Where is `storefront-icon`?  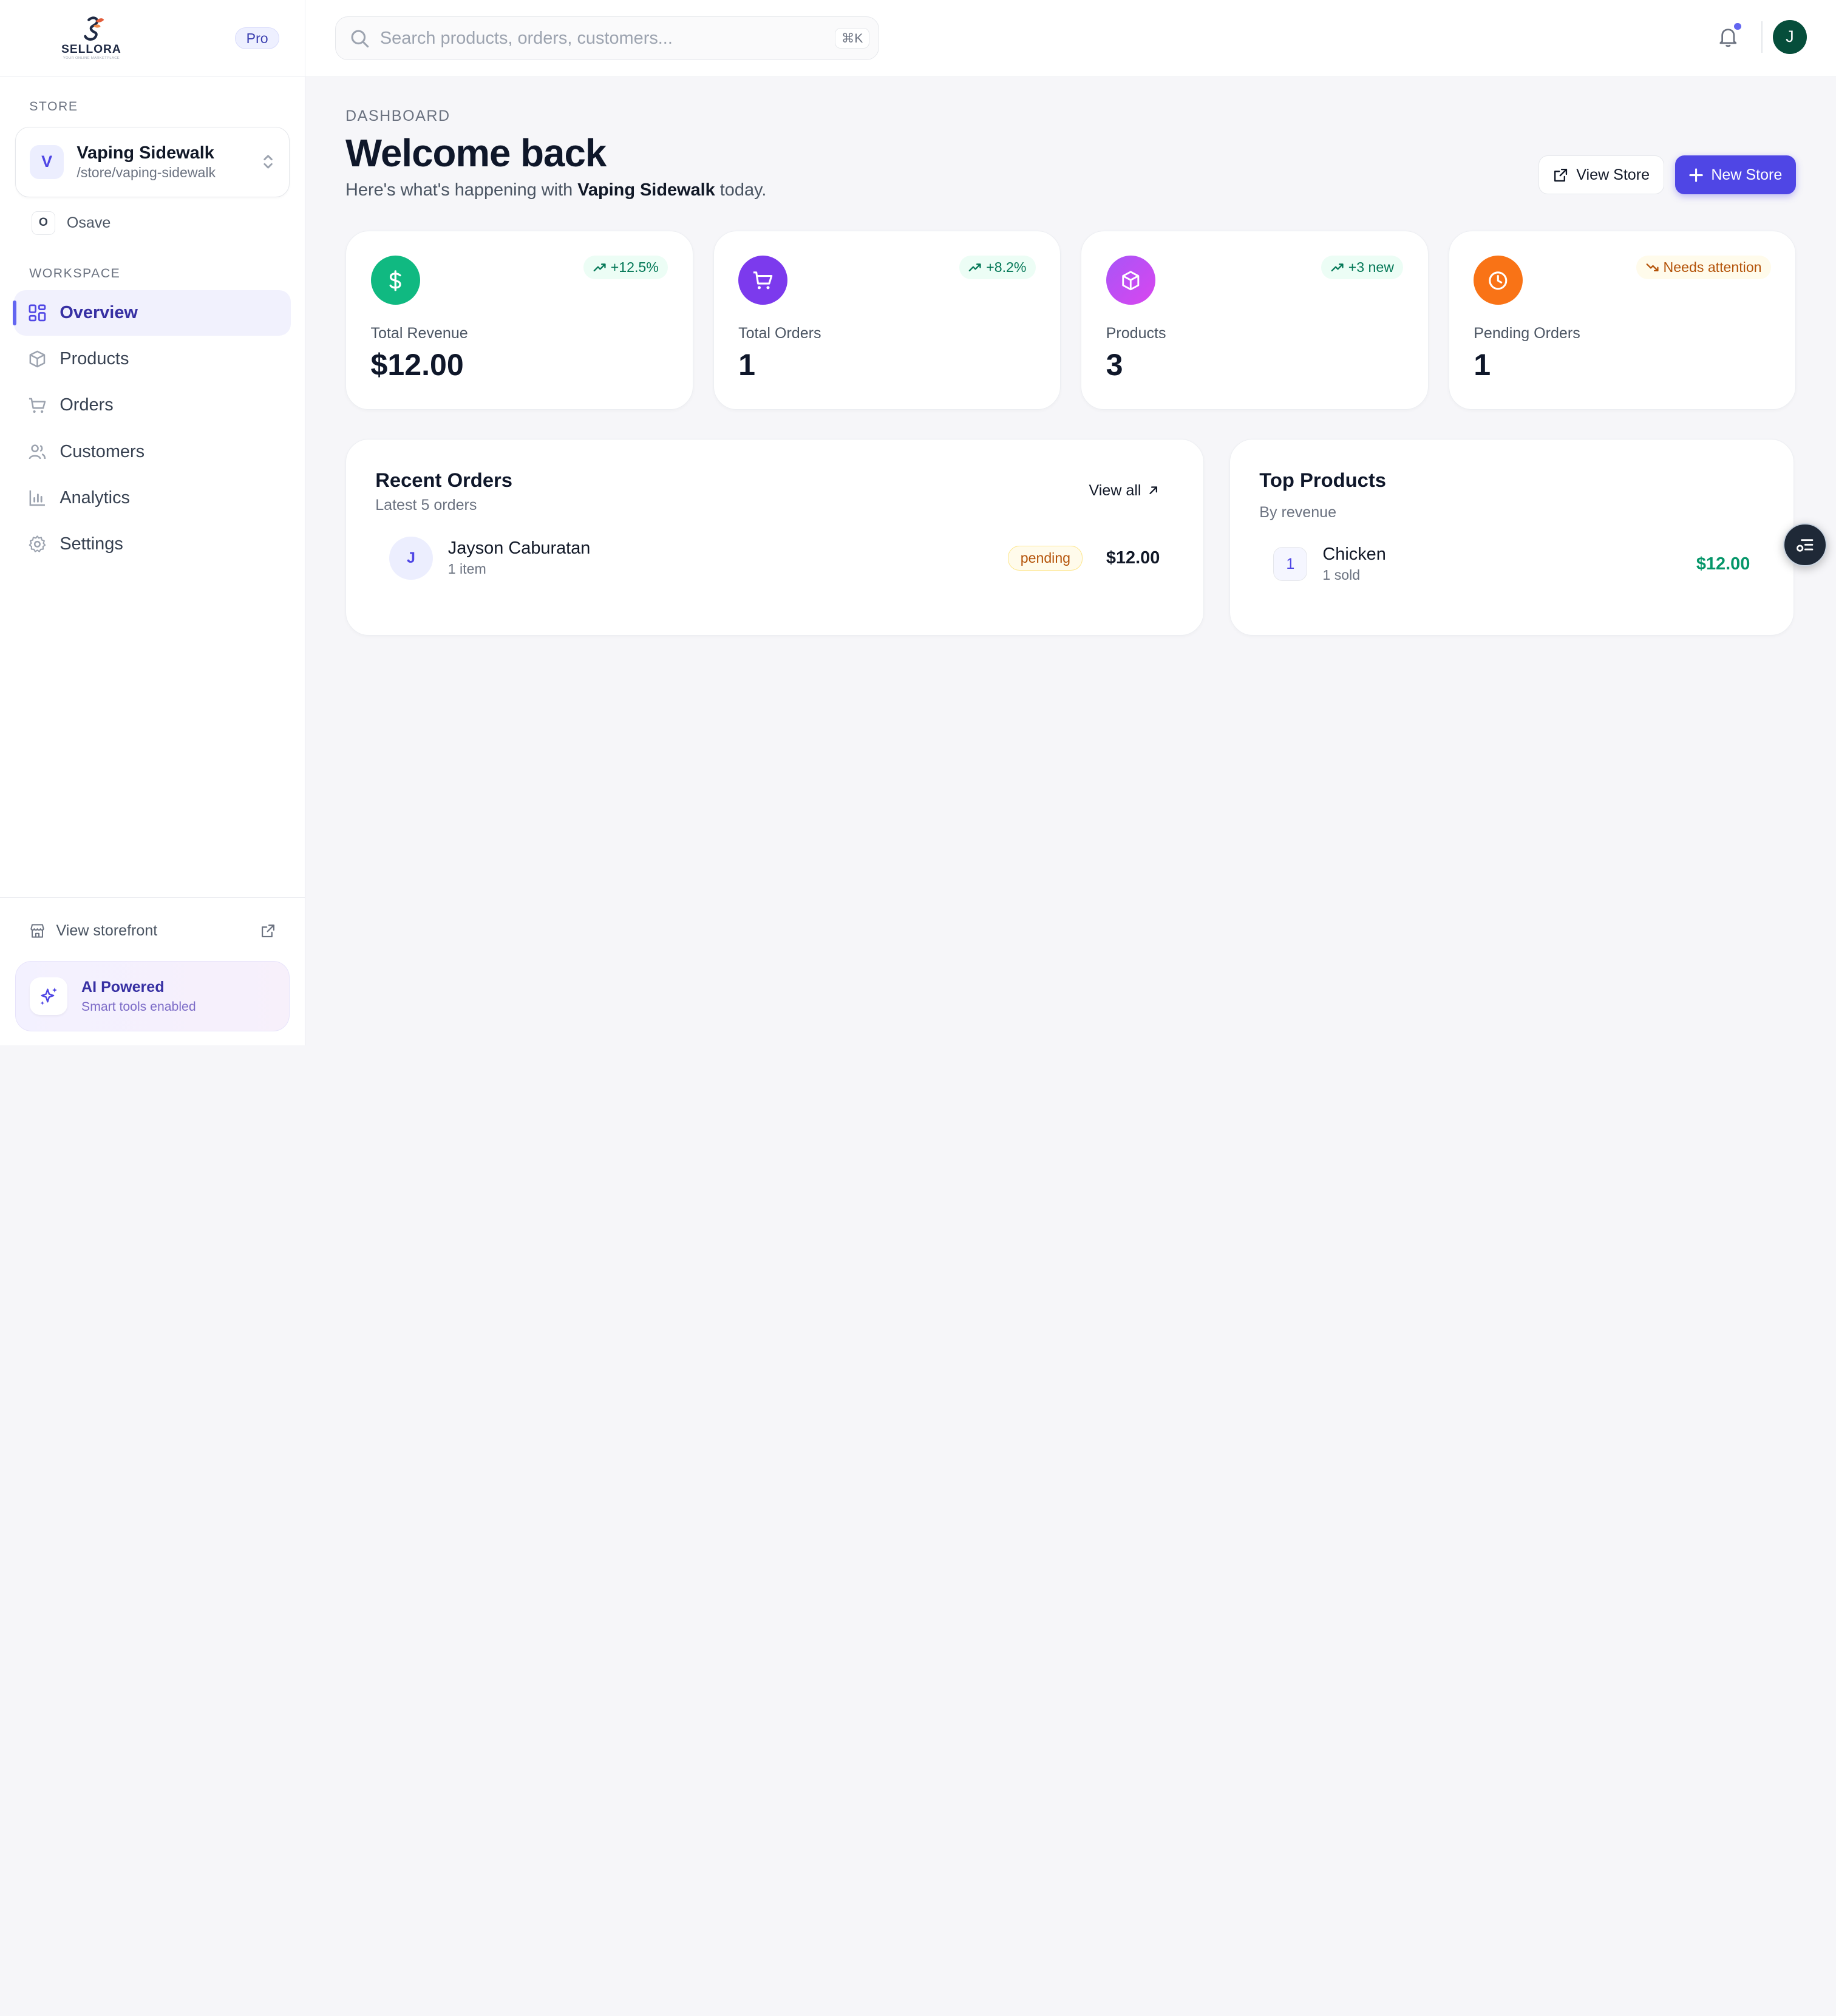 storefront-icon is located at coordinates (37, 931).